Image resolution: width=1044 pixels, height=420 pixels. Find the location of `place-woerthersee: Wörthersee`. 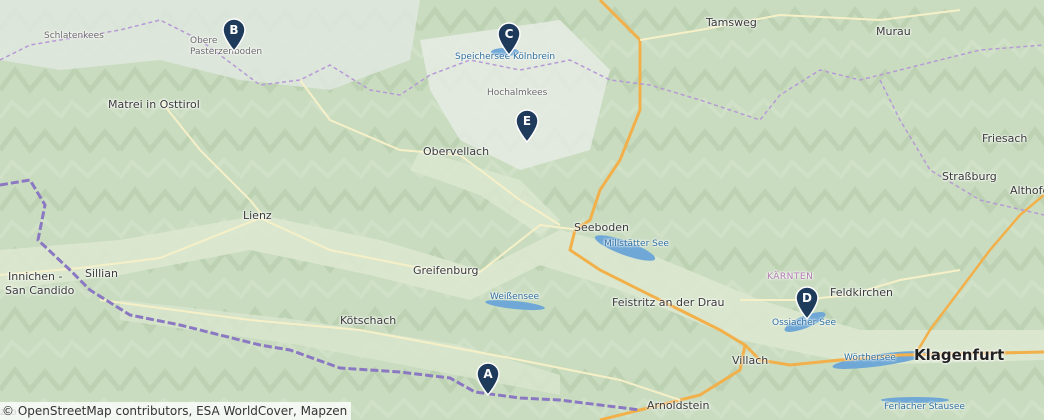

place-woerthersee: Wörthersee is located at coordinates (870, 358).